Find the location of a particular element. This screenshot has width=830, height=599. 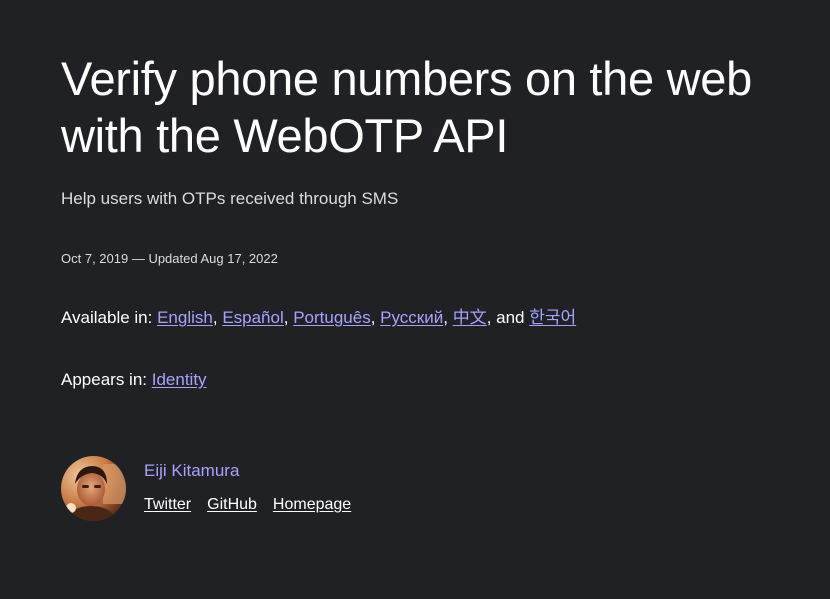

author-info: Eiji Kitamura Twitter GitHub Homepage is located at coordinates (247, 485).